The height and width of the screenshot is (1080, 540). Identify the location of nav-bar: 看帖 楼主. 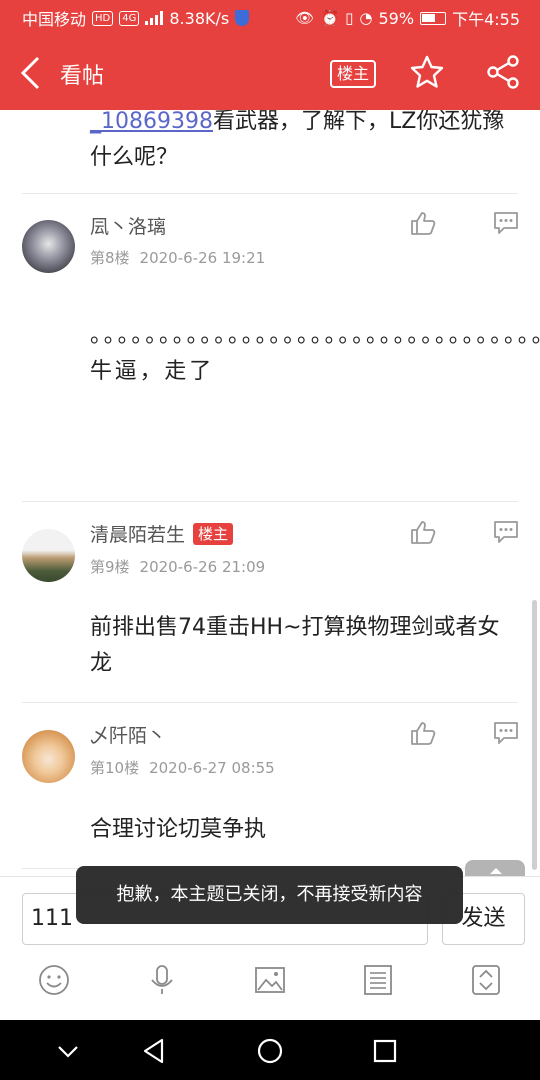
(270, 73).